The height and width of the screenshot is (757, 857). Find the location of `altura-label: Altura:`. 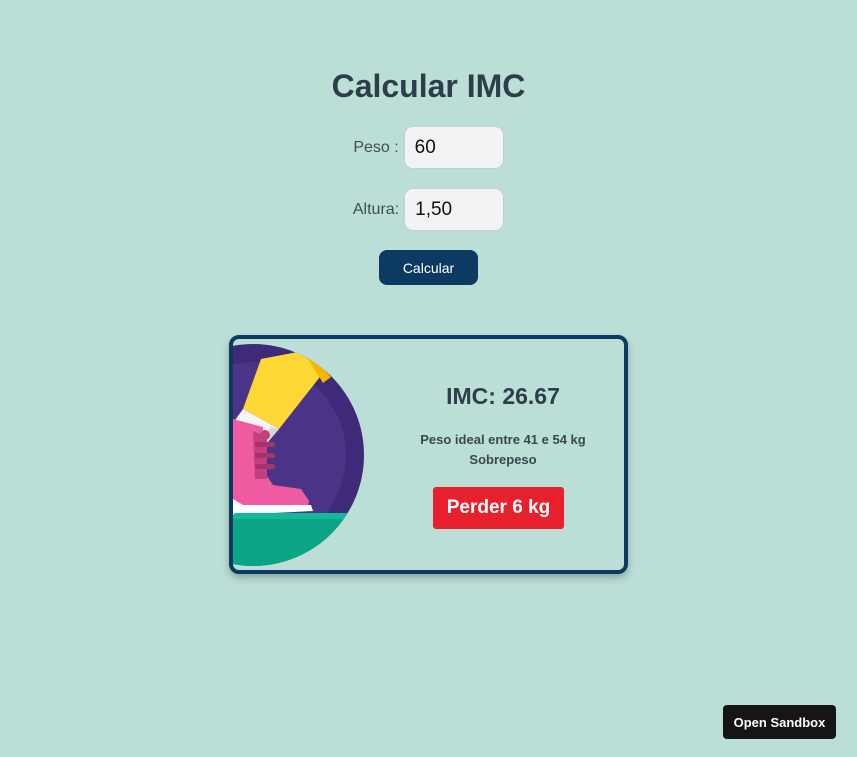

altura-label: Altura: is located at coordinates (376, 209).